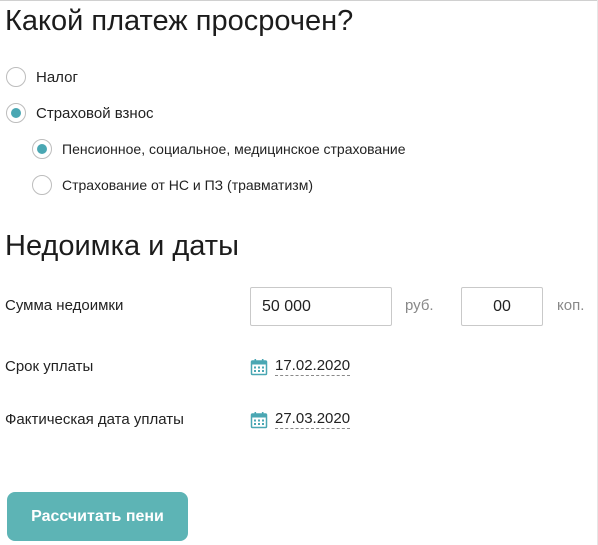 The image size is (598, 545). Describe the element at coordinates (94, 419) in the screenshot. I see `actual-date-label: Фактическая дата уплаты` at that location.